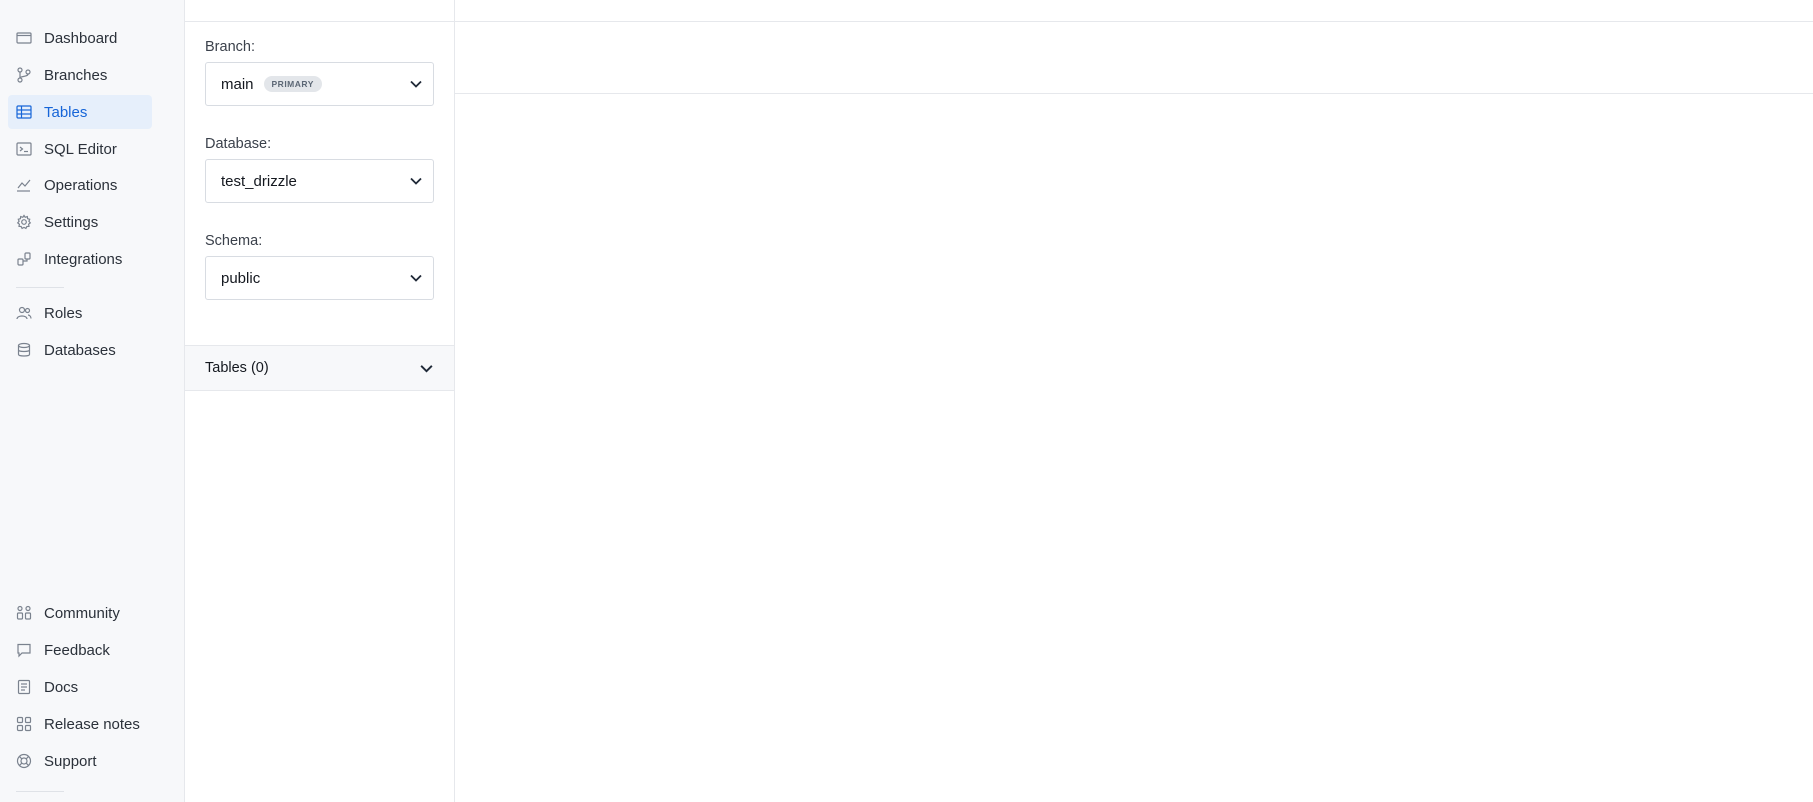 Image resolution: width=1813 pixels, height=802 pixels. I want to click on schema-select-value: public, so click(241, 278).